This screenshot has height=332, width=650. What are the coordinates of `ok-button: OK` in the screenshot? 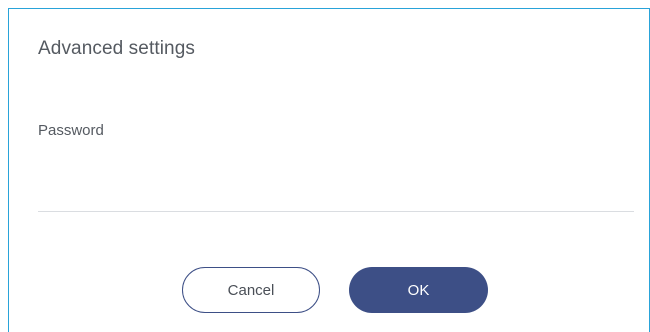 It's located at (418, 290).